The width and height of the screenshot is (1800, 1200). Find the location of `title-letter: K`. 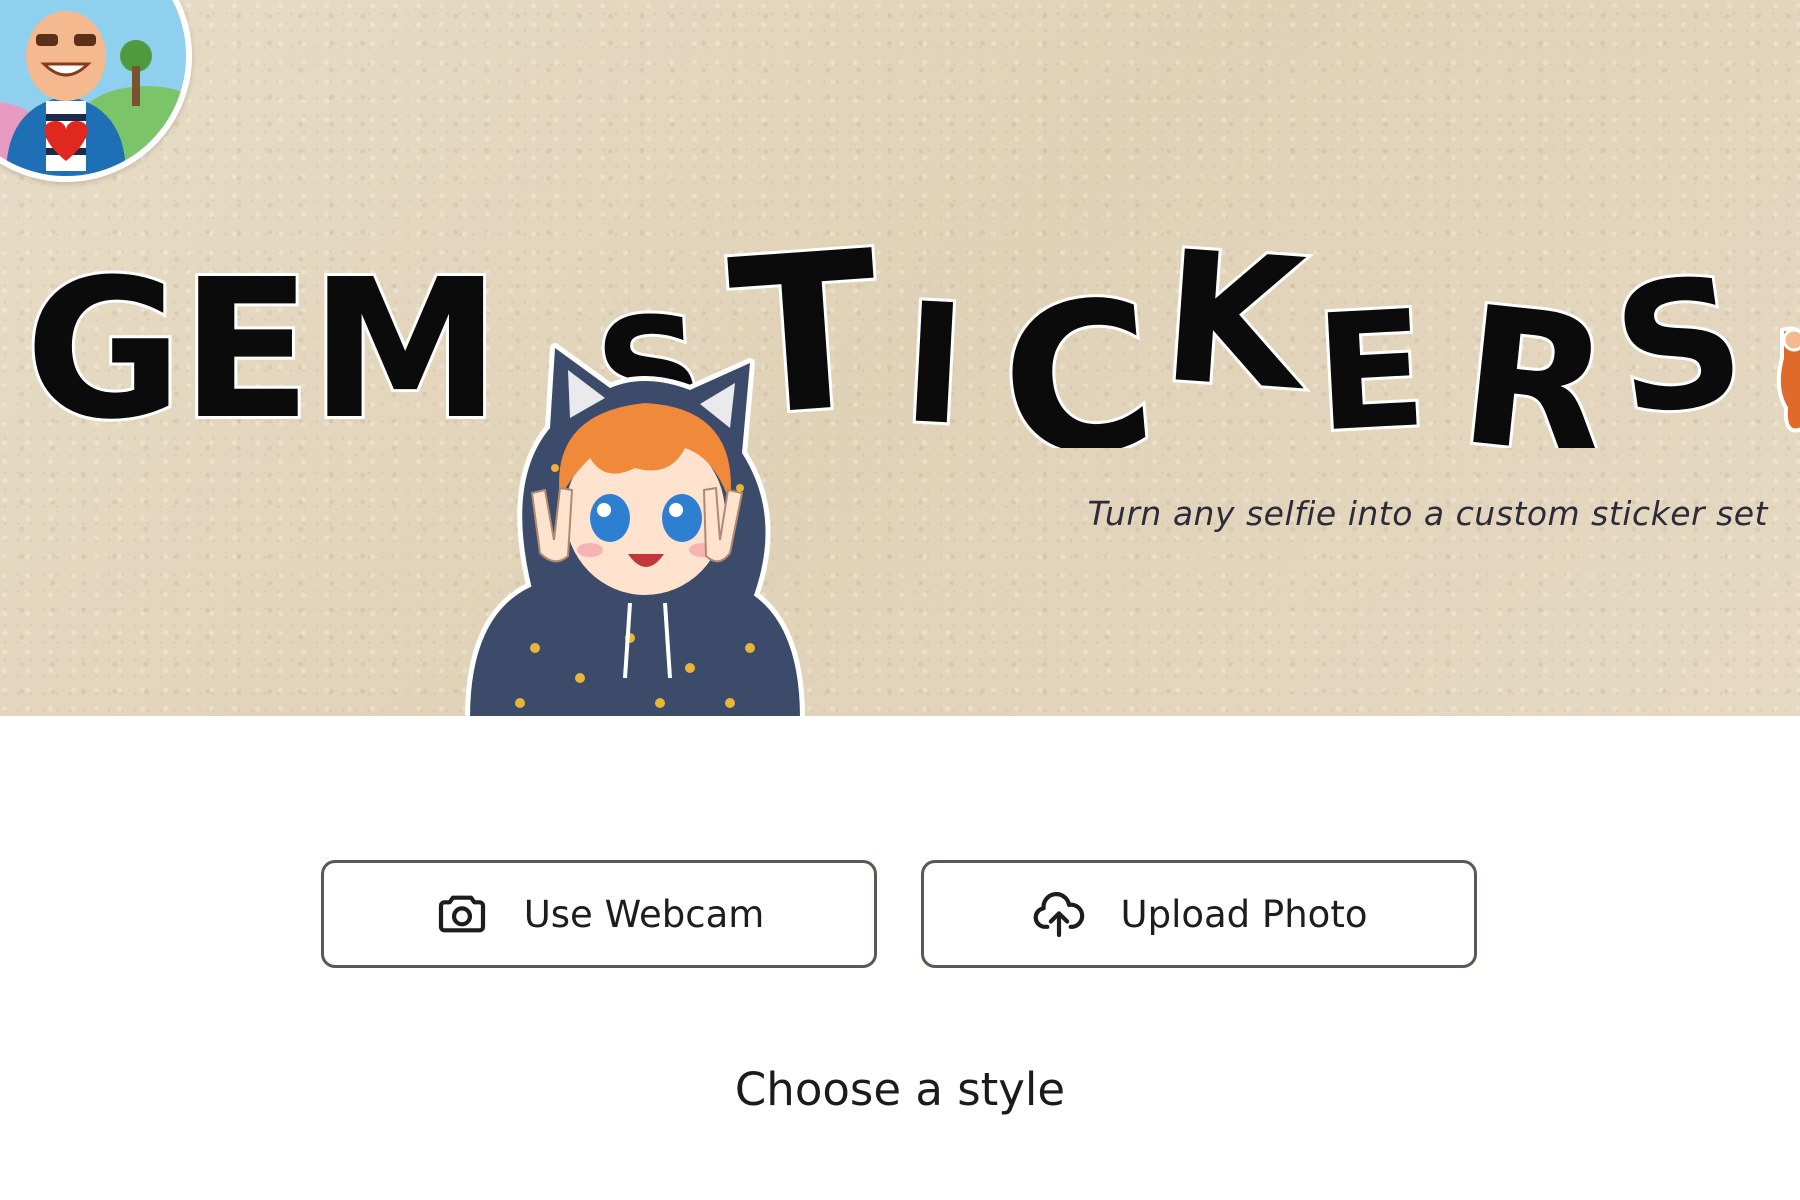

title-letter: K is located at coordinates (1235, 322).